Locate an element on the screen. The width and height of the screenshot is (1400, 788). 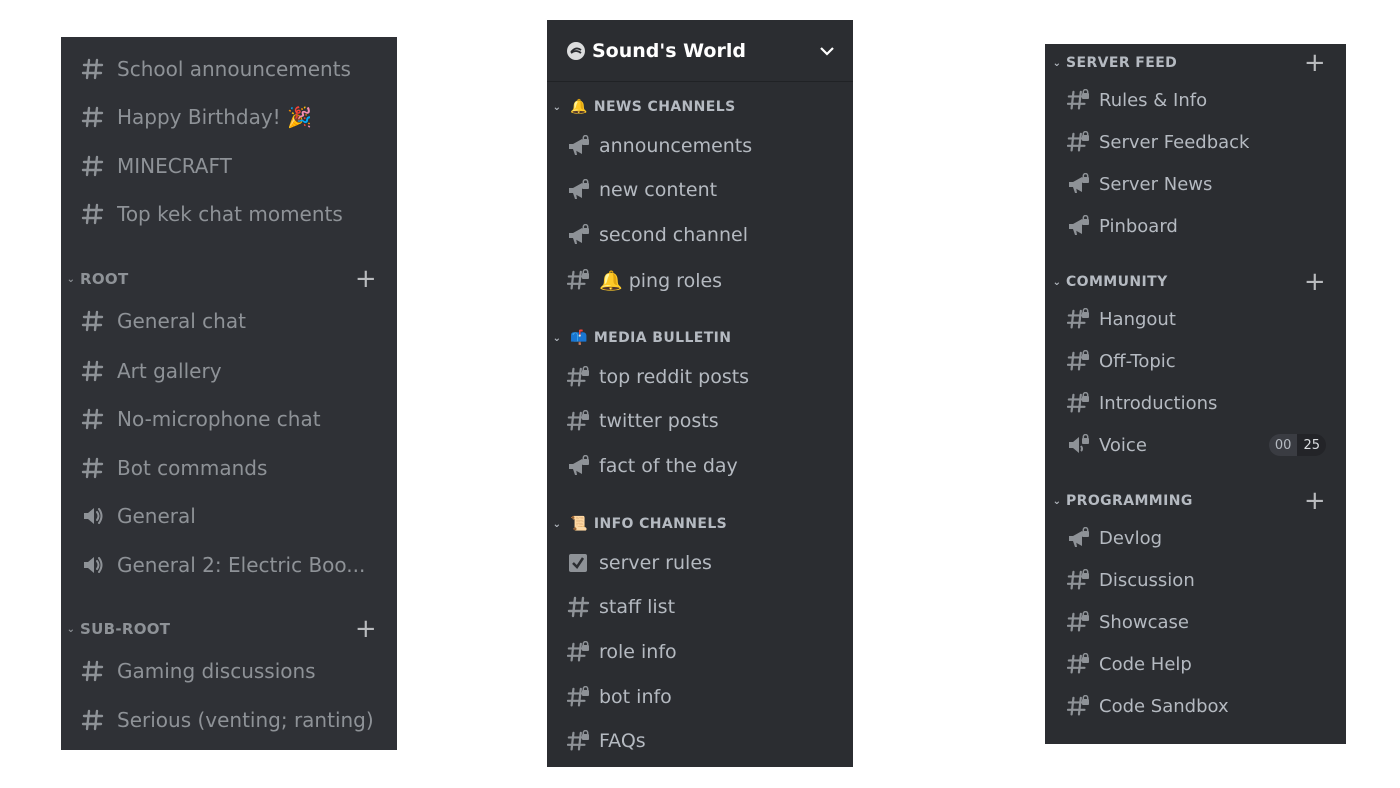
category-header-media-bulletin: ⌄ 📫 MEDIA BULLETIN is located at coordinates (700, 338).